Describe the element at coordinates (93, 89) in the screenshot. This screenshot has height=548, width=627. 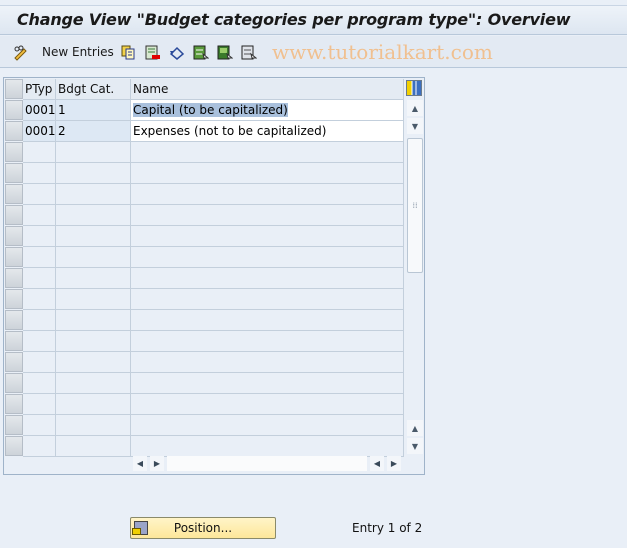
I see `column-header-bdgt-cat: Bdgt Cat.` at that location.